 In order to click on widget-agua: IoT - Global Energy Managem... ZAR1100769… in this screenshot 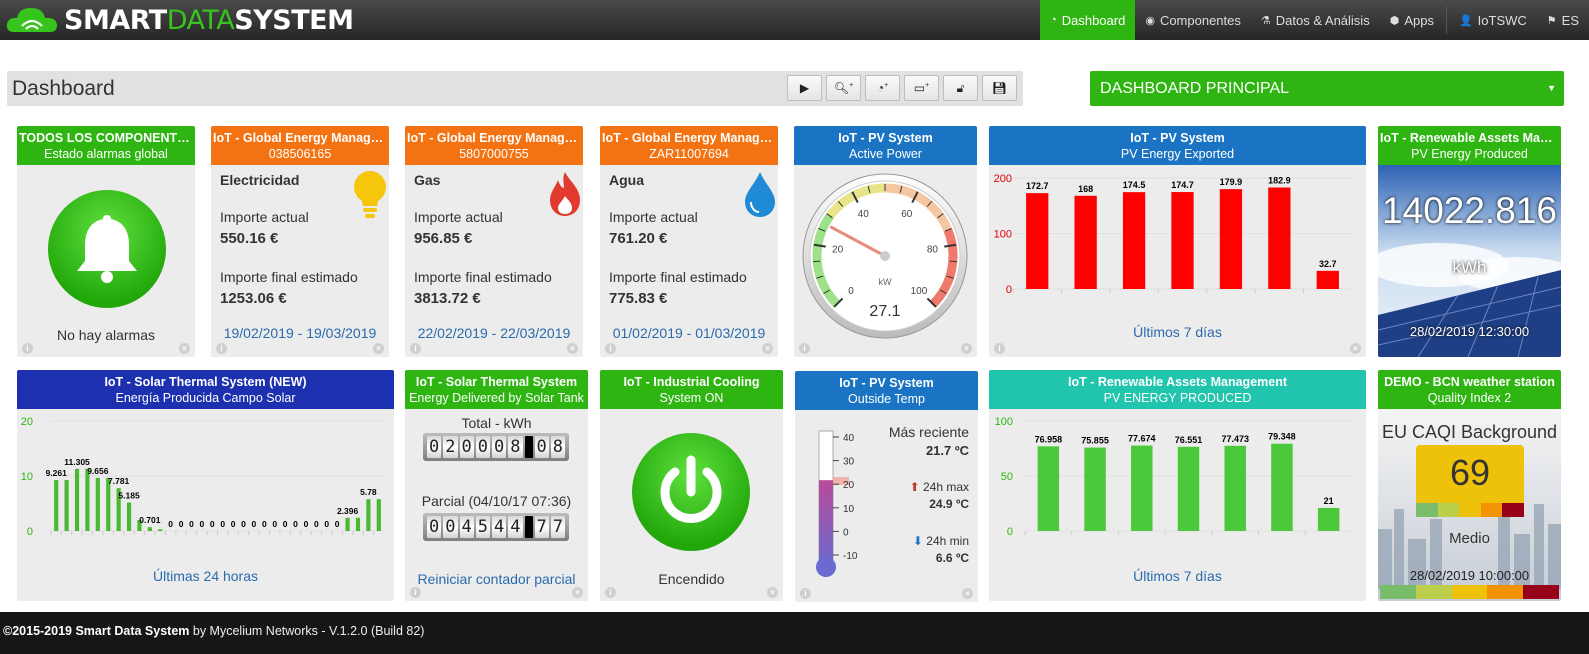, I will do `click(689, 241)`.